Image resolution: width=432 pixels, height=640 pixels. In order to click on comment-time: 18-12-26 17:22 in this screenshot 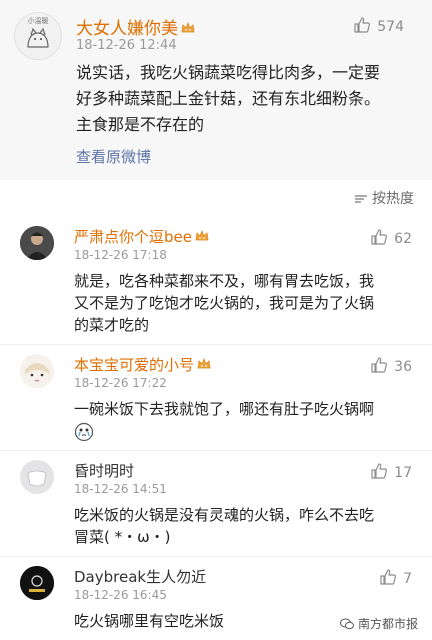, I will do `click(120, 383)`.